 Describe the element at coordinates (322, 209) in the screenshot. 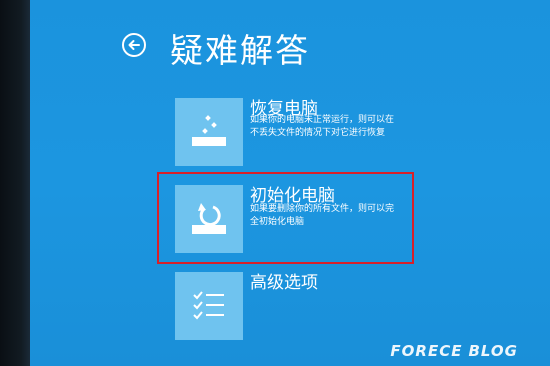

I see `description-line: 如果要删除你的所有文件，则可以完` at that location.